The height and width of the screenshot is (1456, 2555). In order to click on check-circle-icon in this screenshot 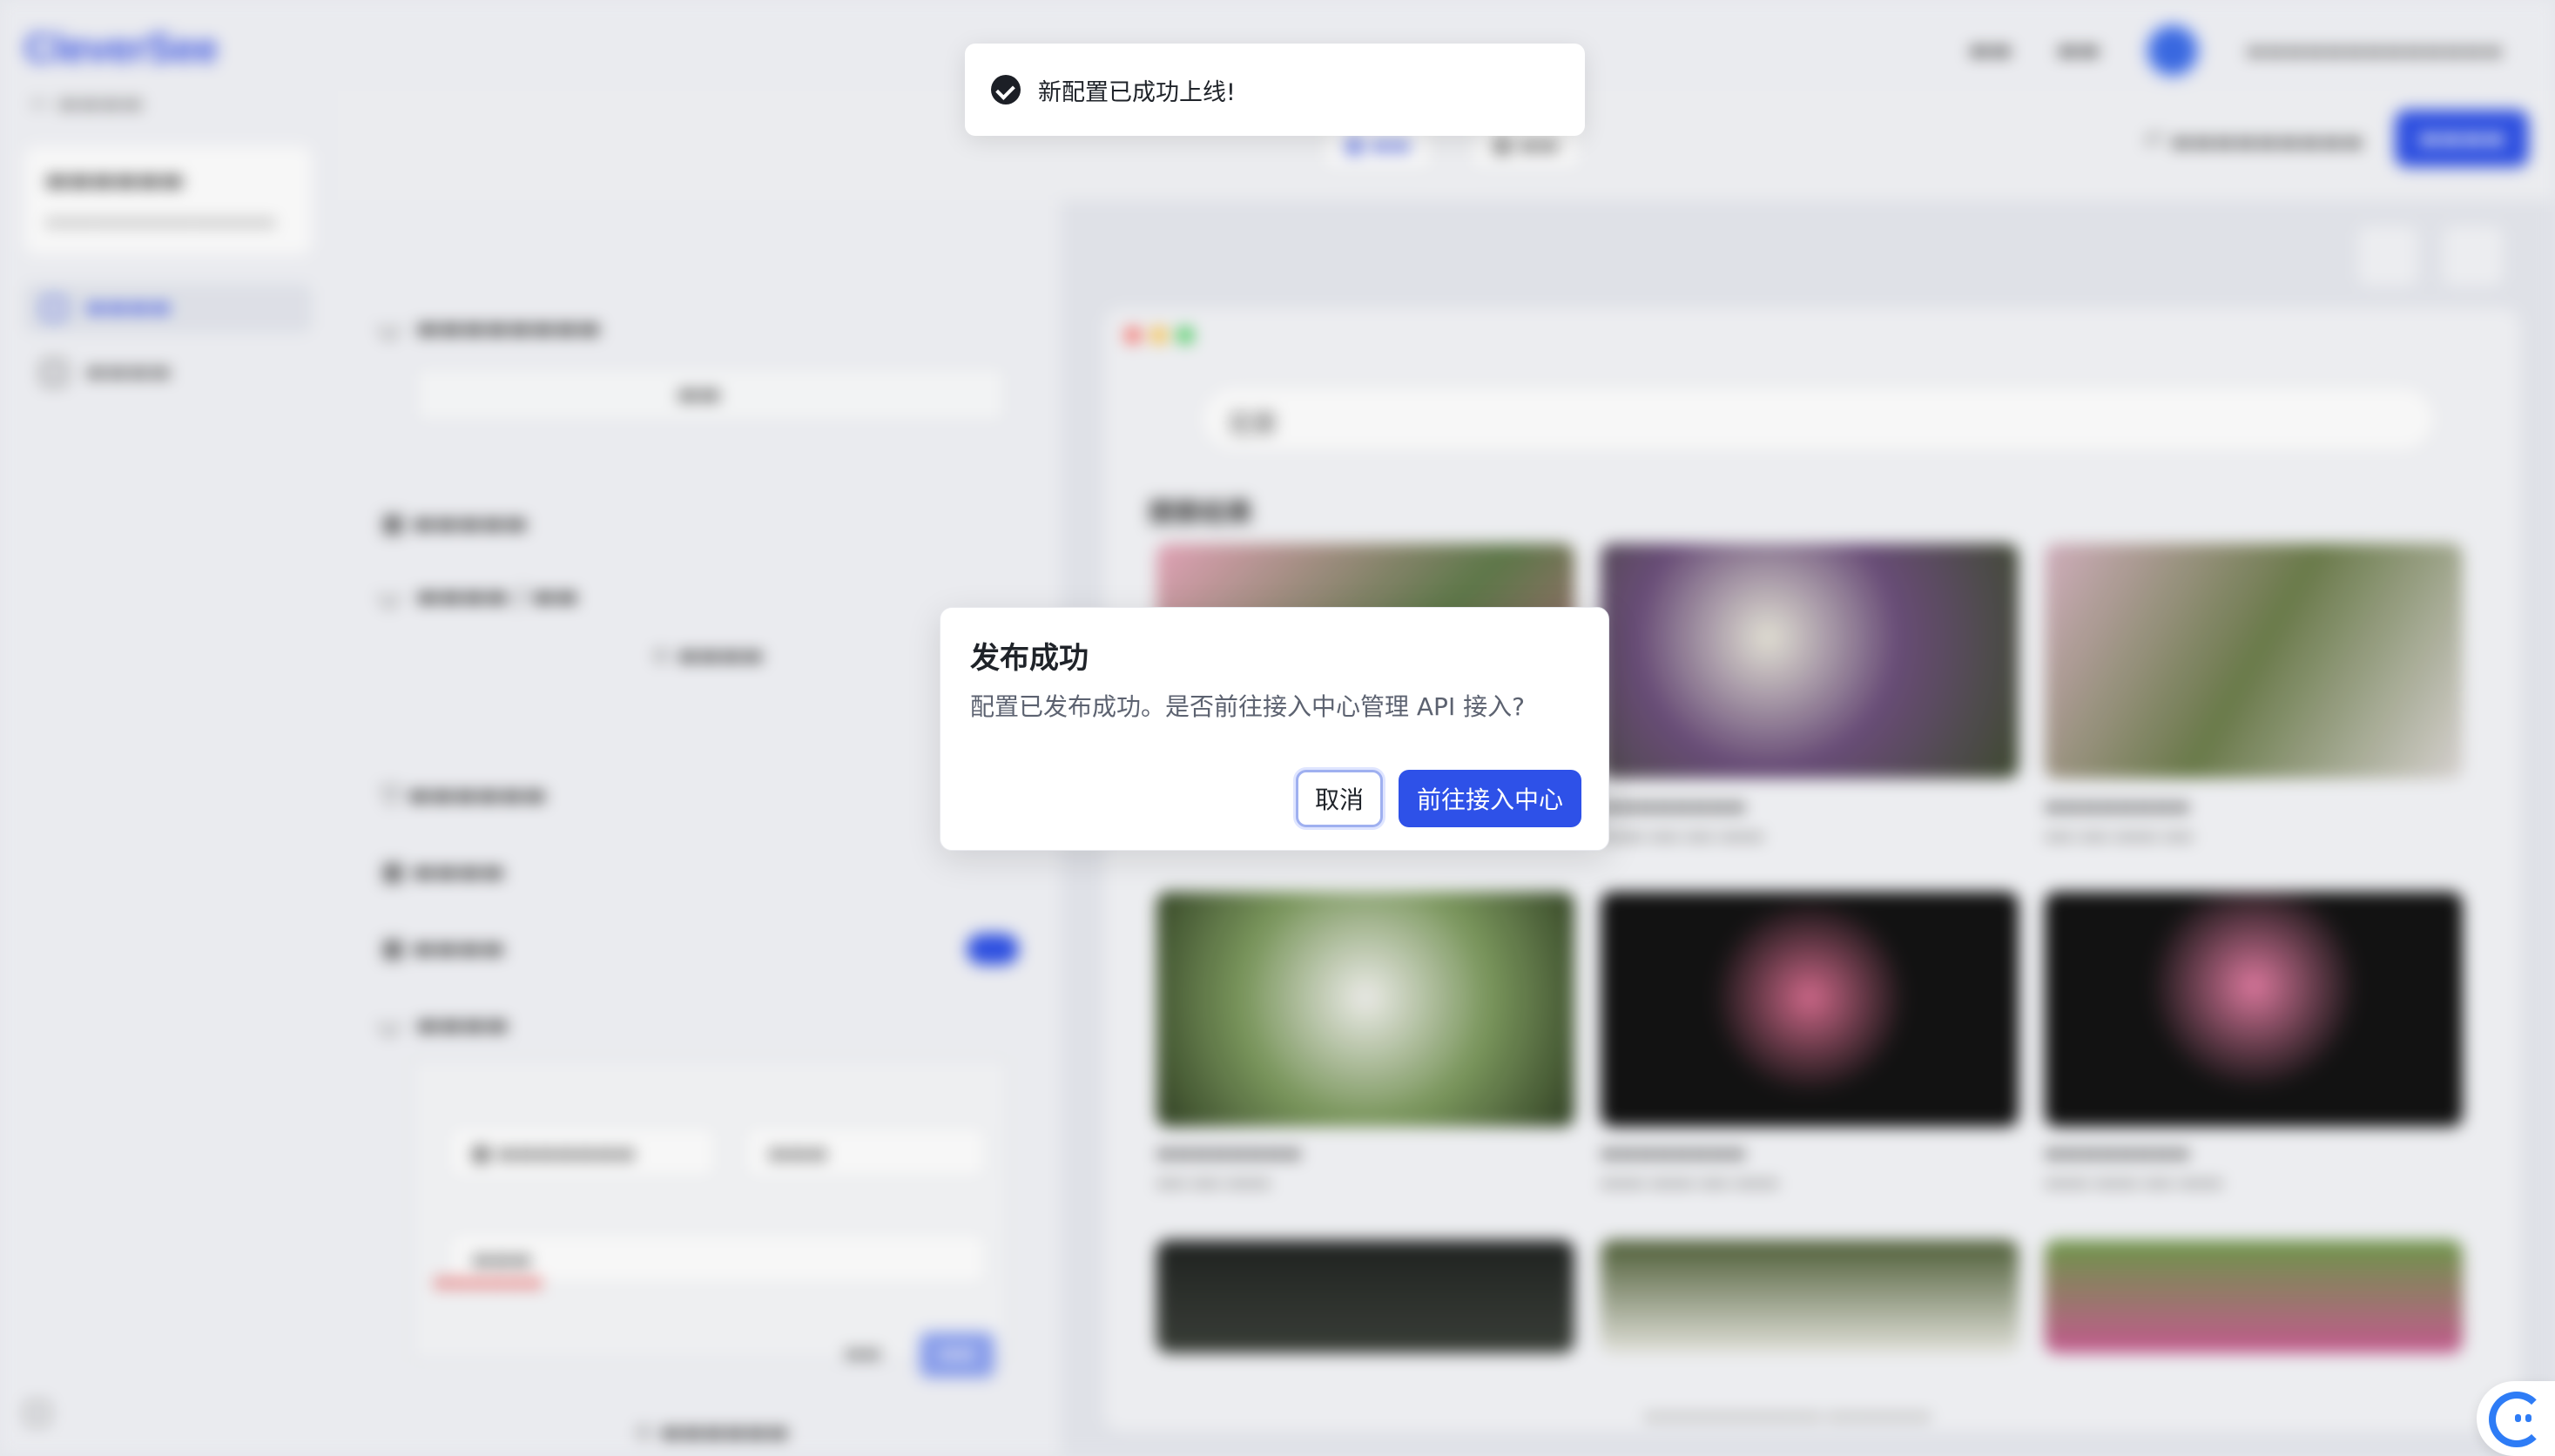, I will do `click(1006, 89)`.